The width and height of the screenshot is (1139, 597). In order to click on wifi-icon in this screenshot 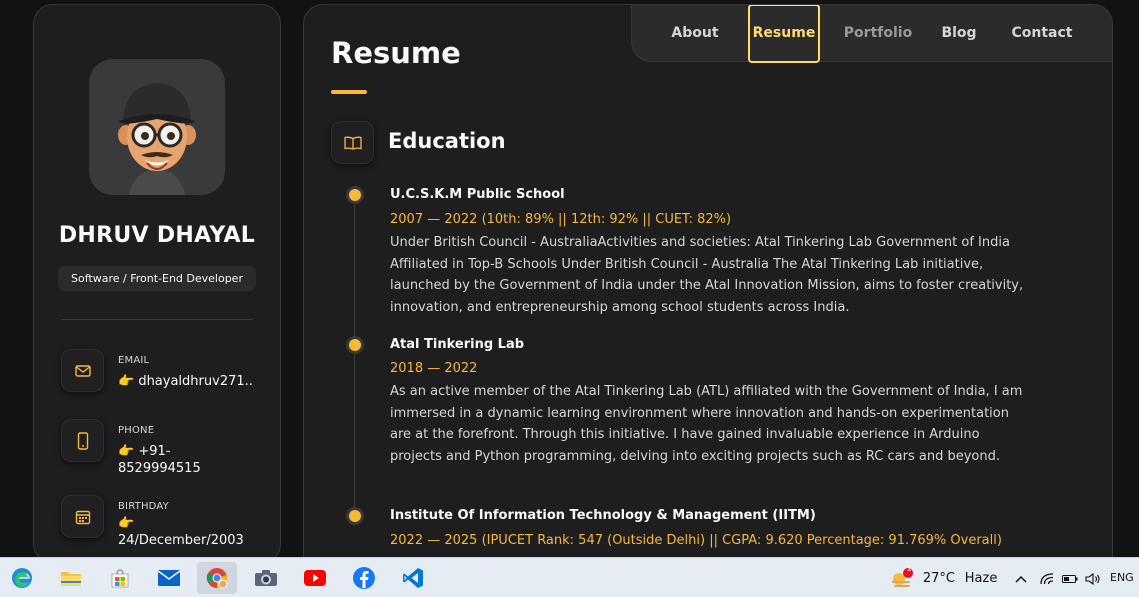, I will do `click(1047, 577)`.